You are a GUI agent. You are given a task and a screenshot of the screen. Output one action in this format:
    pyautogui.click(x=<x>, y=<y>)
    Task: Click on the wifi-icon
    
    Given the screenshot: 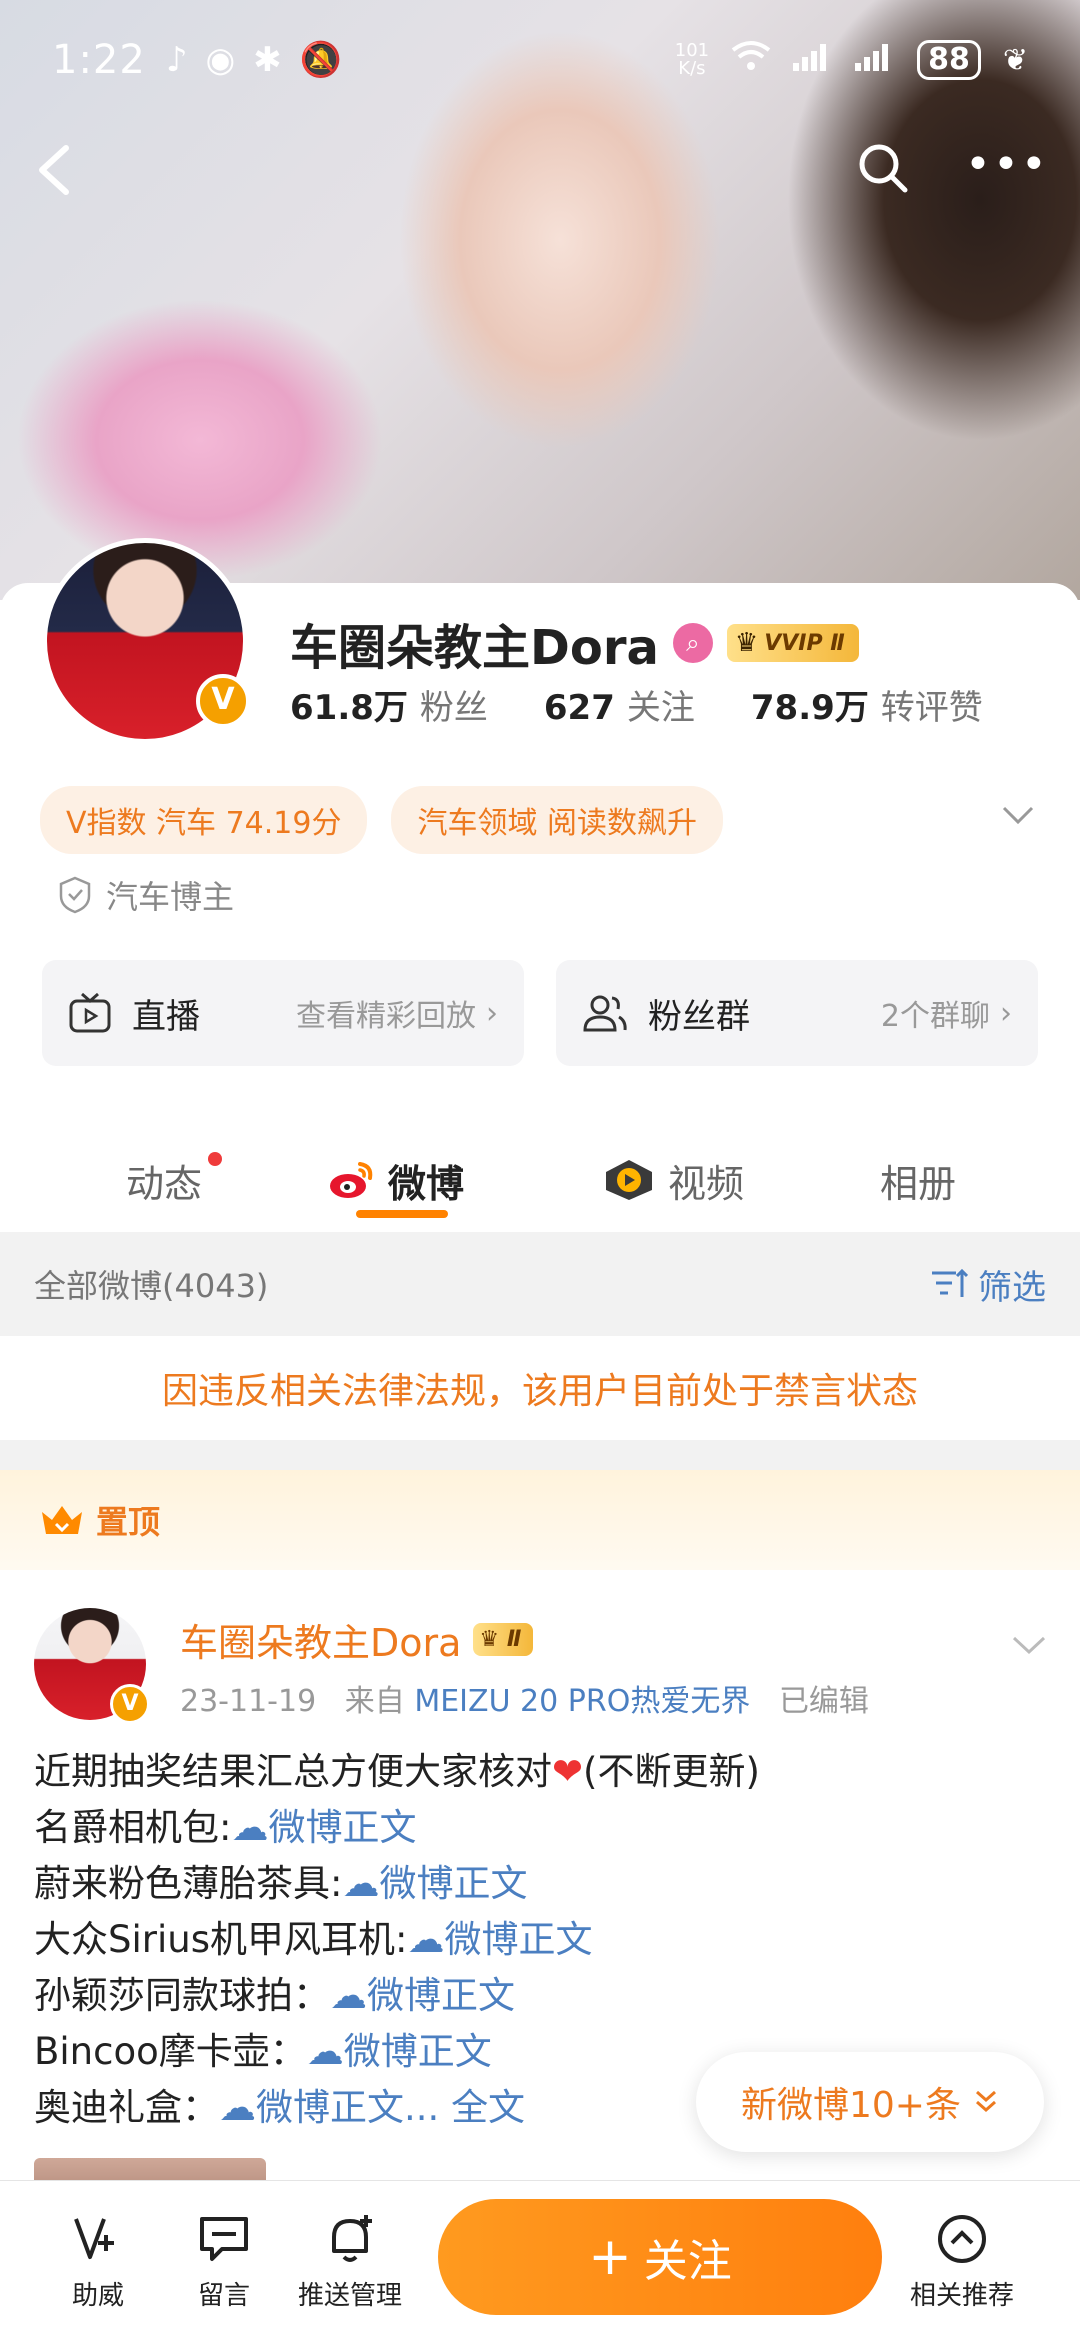 What is the action you would take?
    pyautogui.click(x=751, y=60)
    